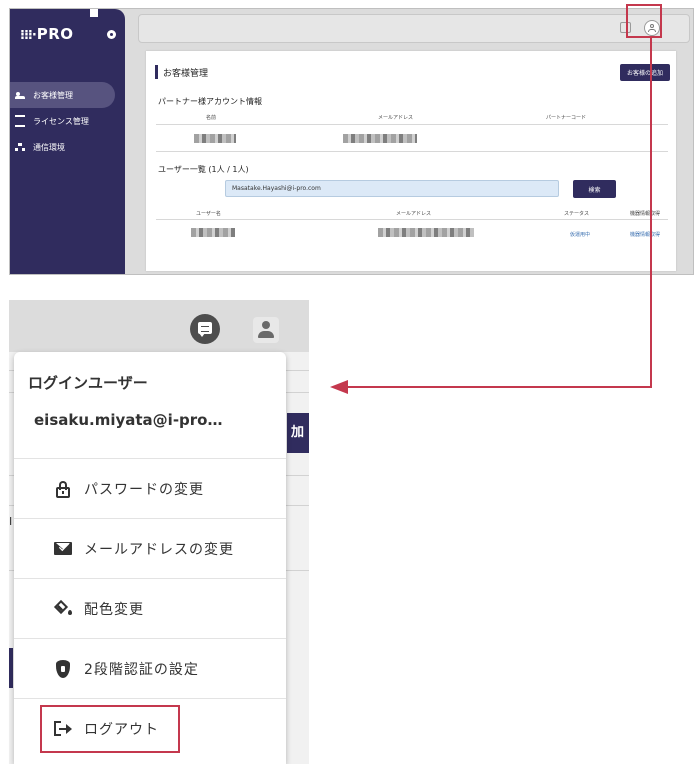  Describe the element at coordinates (392, 188) in the screenshot. I see `user-search-input: Masatake.Hayashi@i-pro.com` at that location.